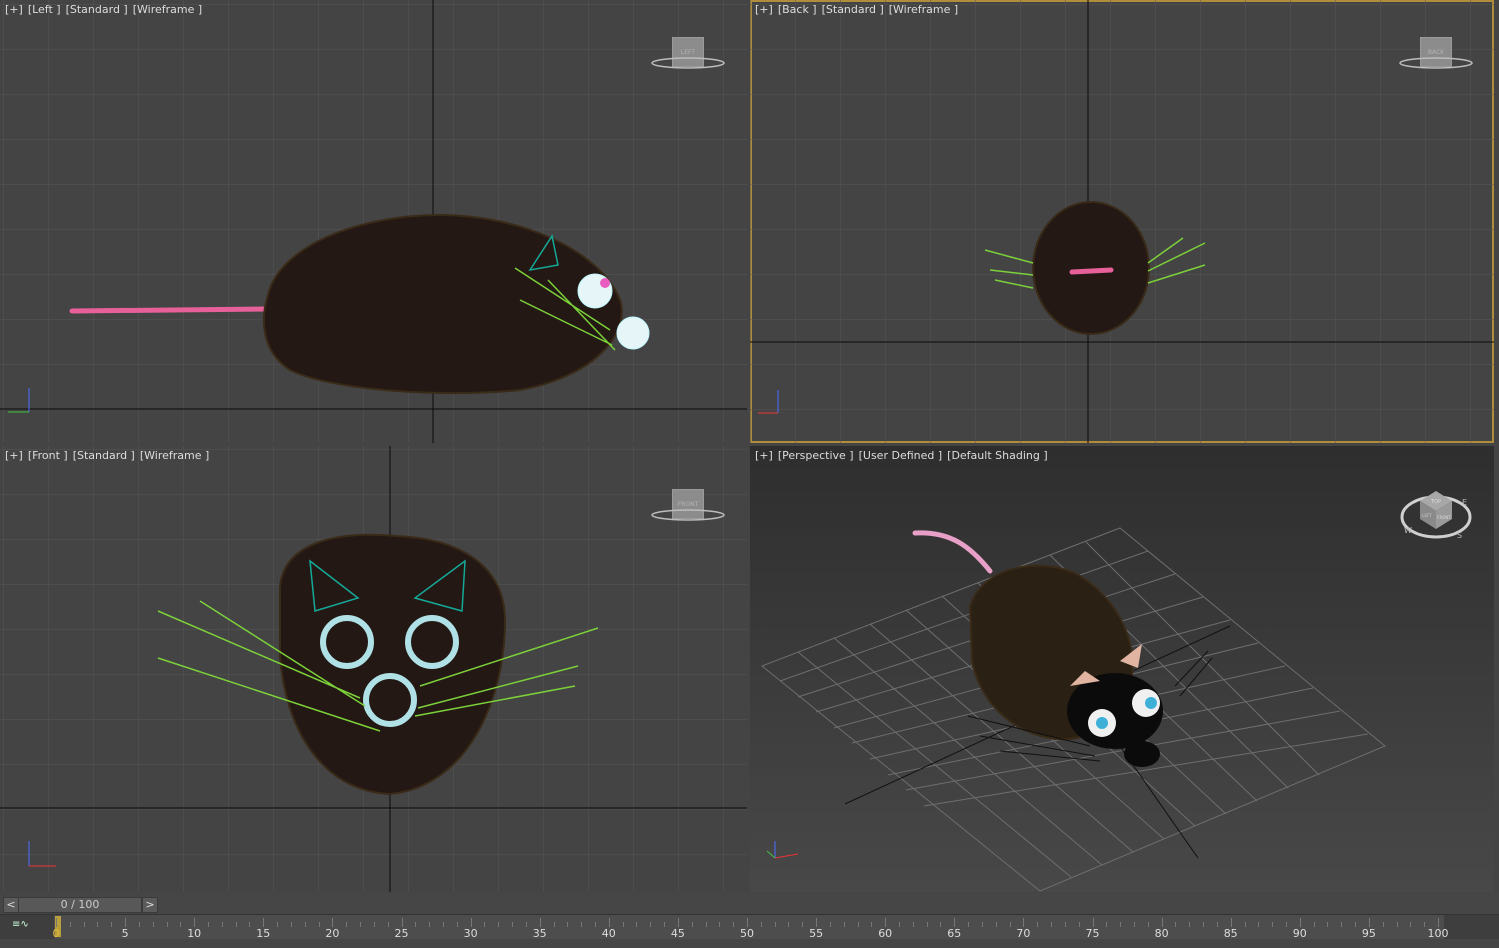 This screenshot has height=948, width=1499. I want to click on viewport-pov-menu: [Perspective ], so click(816, 455).